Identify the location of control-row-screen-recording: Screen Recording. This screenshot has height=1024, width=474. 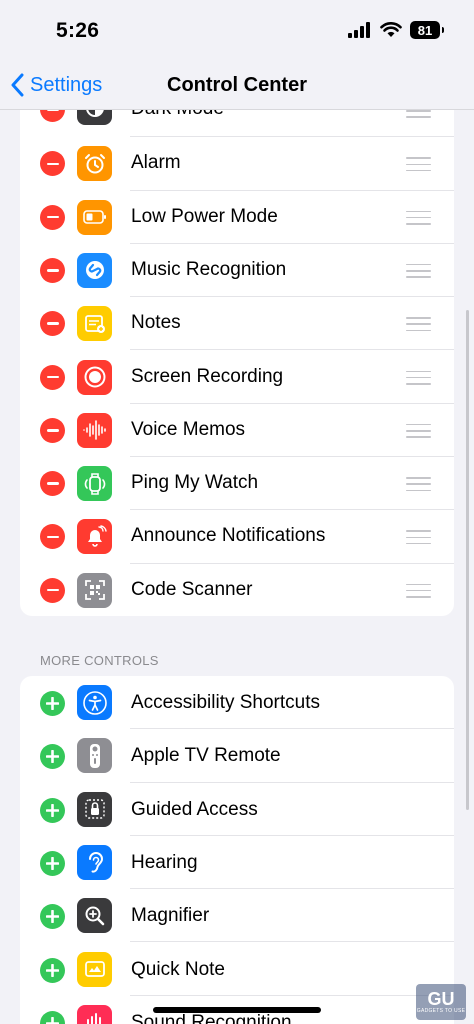
(237, 377).